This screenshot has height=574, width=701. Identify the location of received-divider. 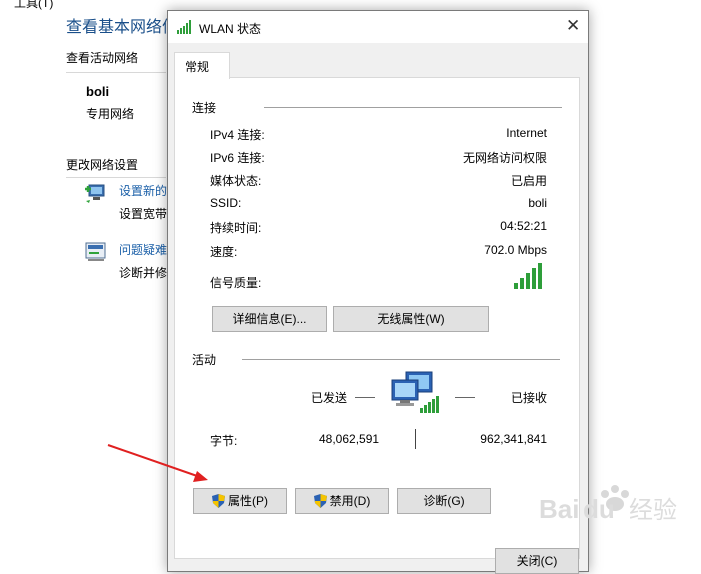
(465, 397).